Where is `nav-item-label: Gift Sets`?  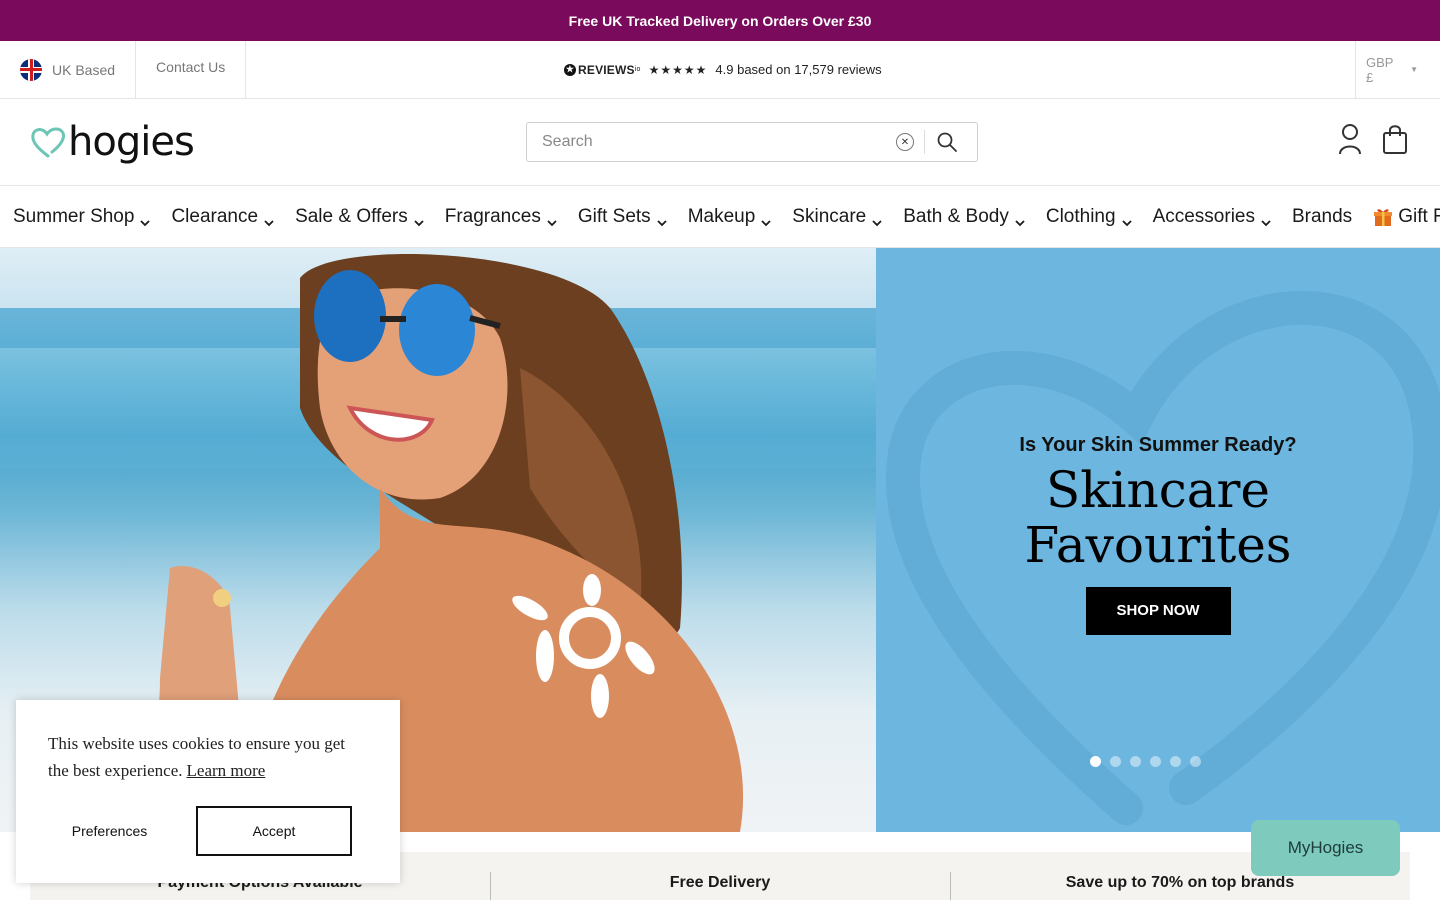 nav-item-label: Gift Sets is located at coordinates (614, 216).